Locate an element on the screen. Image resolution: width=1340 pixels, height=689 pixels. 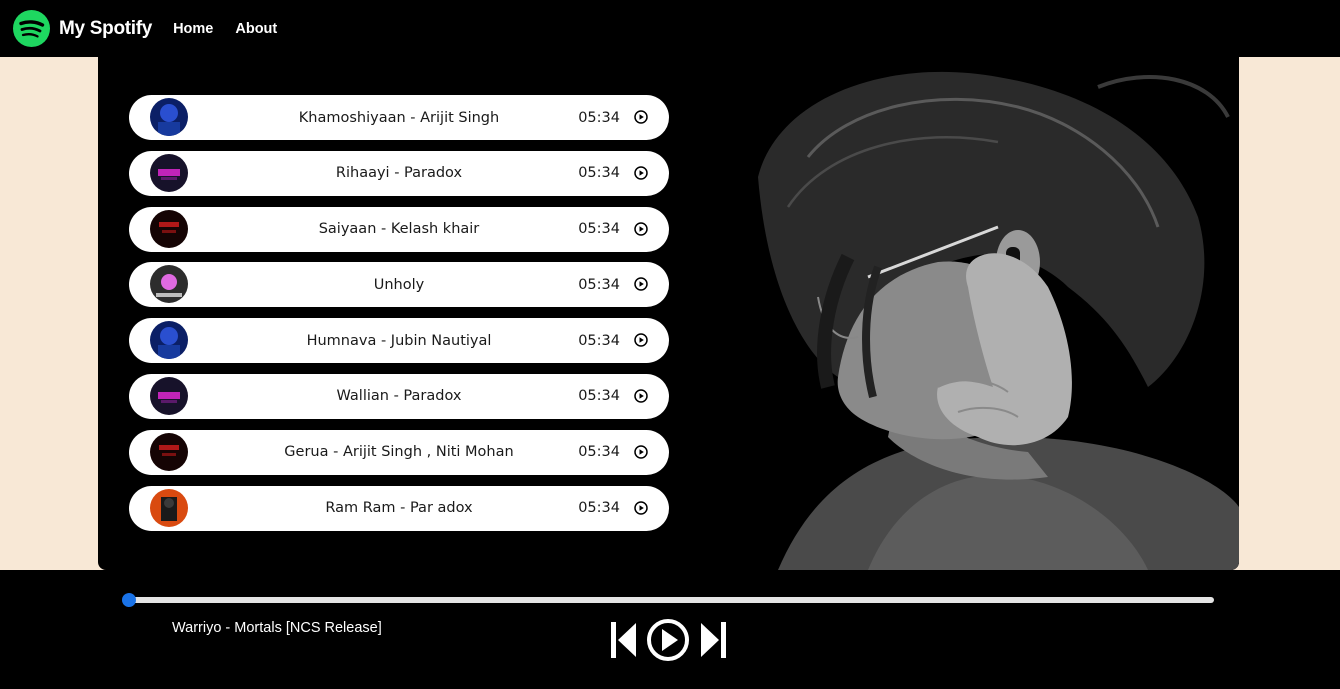
song-item: Khamoshiyaan - Arijit Singh 05:34 is located at coordinates (399, 117).